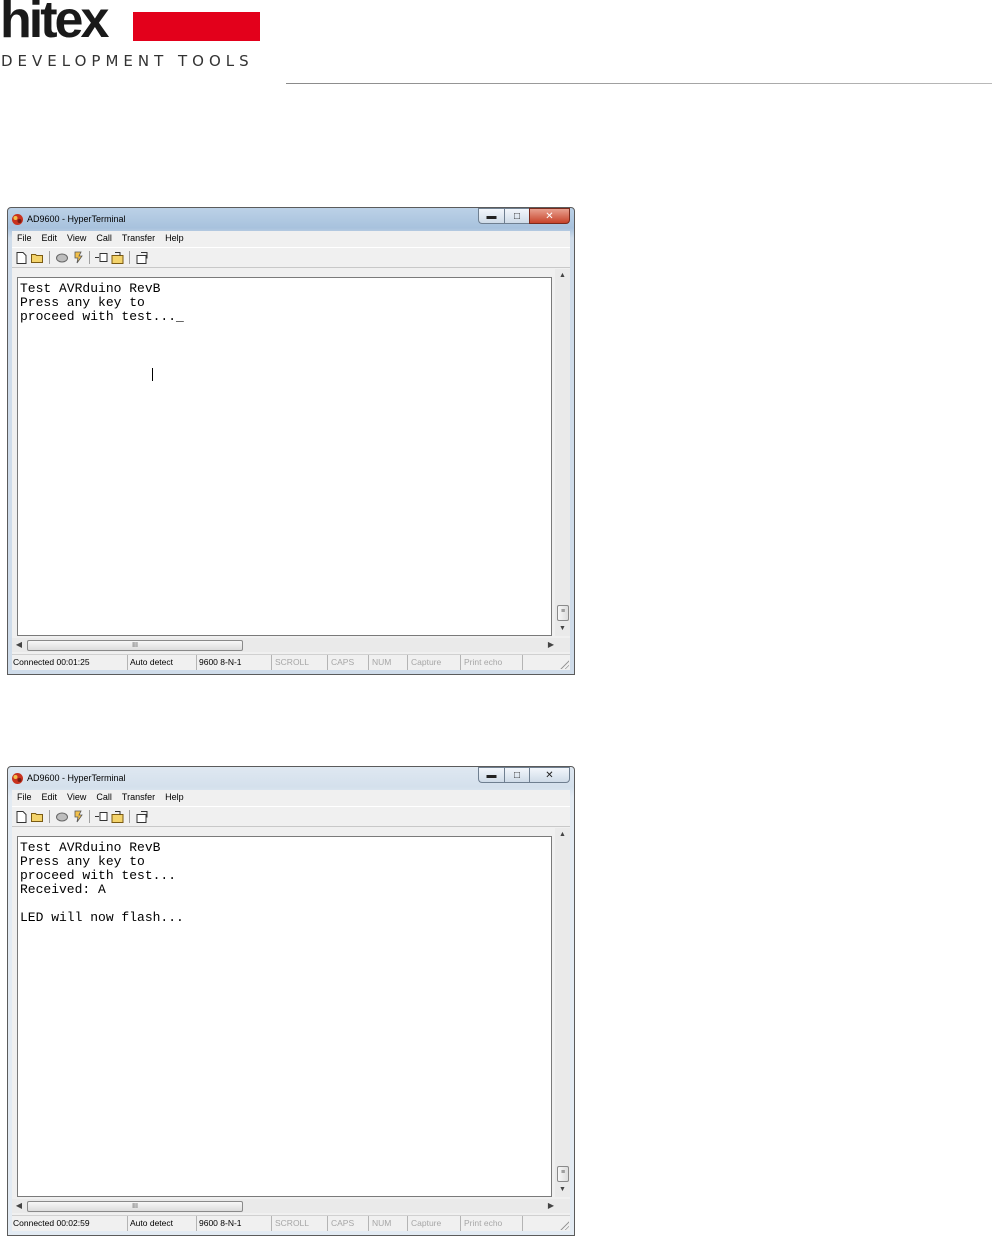  I want to click on properties-icon, so click(141, 816).